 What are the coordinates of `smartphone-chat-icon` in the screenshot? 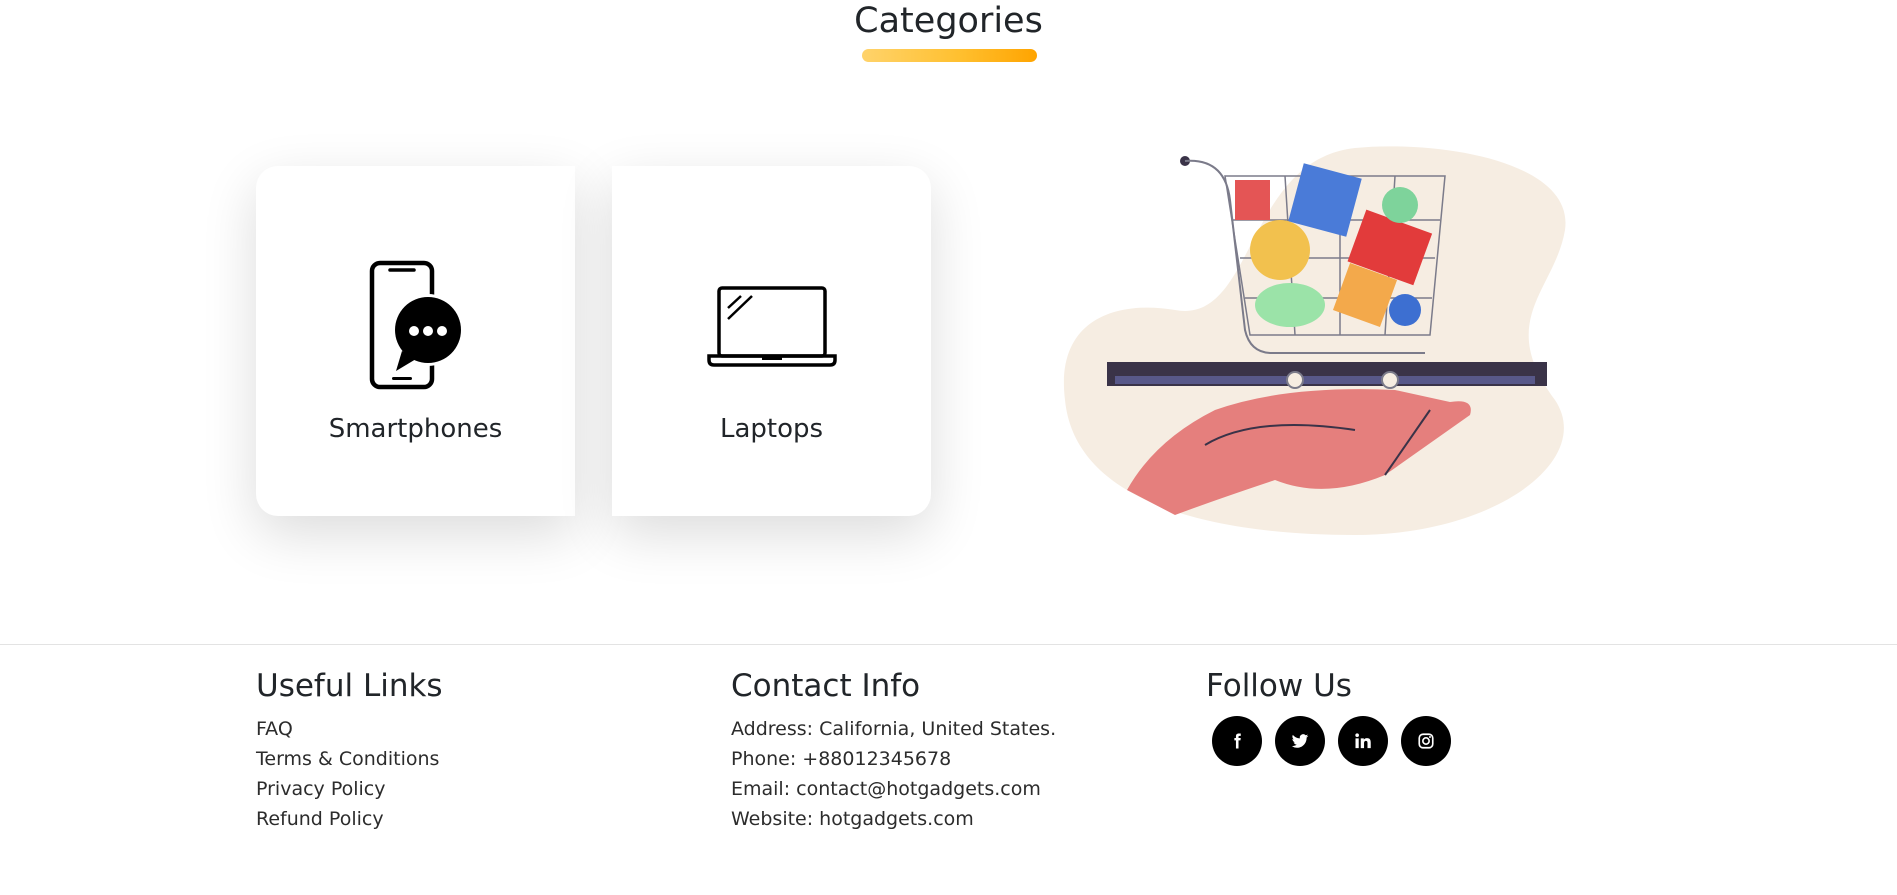 It's located at (415, 326).